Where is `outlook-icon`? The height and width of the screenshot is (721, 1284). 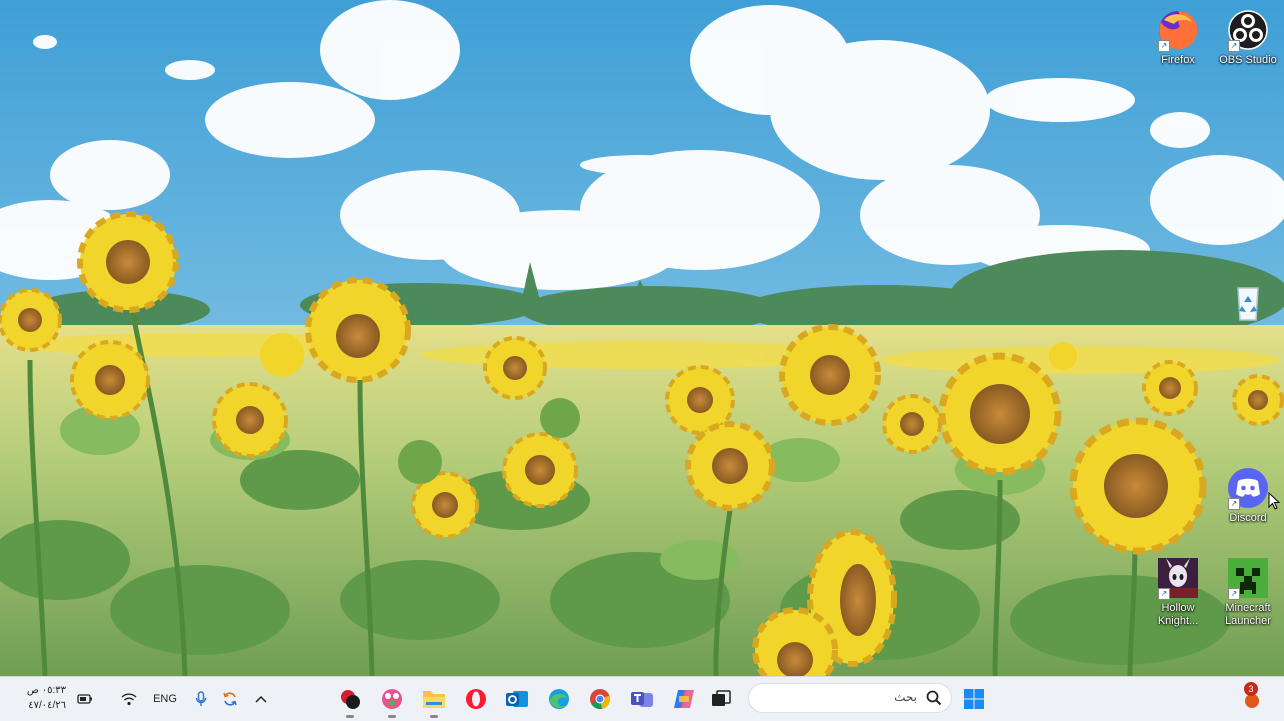 outlook-icon is located at coordinates (517, 699).